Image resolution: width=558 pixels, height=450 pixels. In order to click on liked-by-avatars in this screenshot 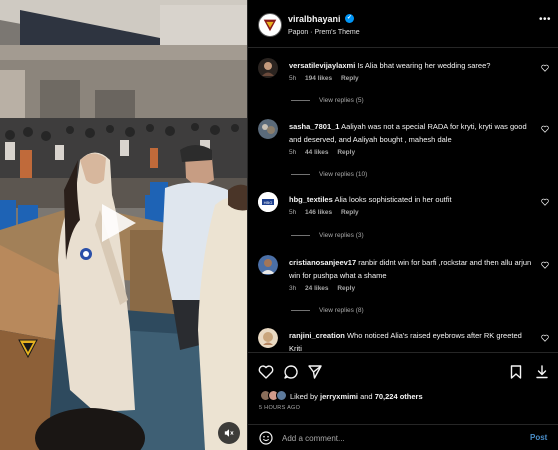, I will do `click(274, 395)`.